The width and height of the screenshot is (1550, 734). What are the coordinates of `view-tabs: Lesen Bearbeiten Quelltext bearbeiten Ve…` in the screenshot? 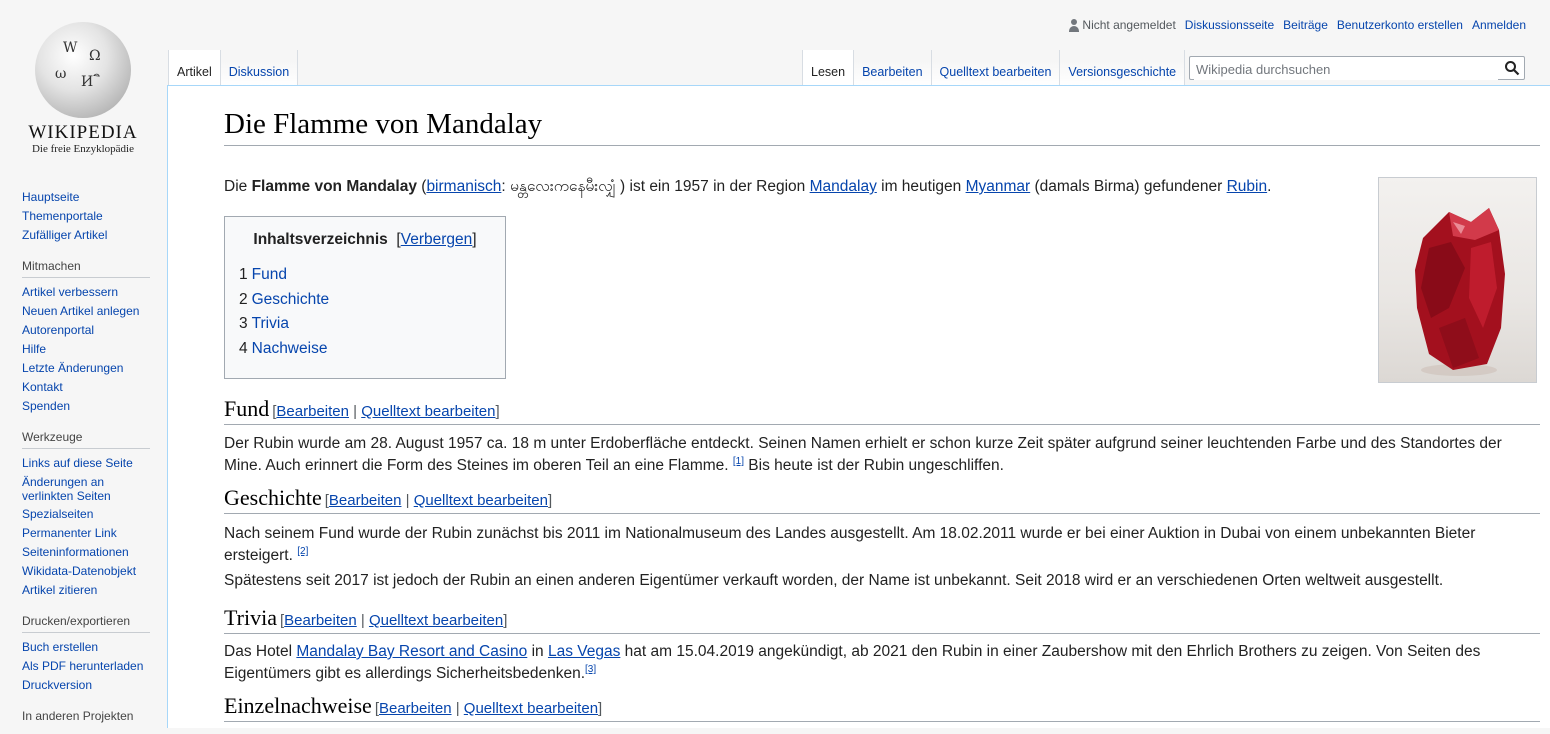 It's located at (994, 68).